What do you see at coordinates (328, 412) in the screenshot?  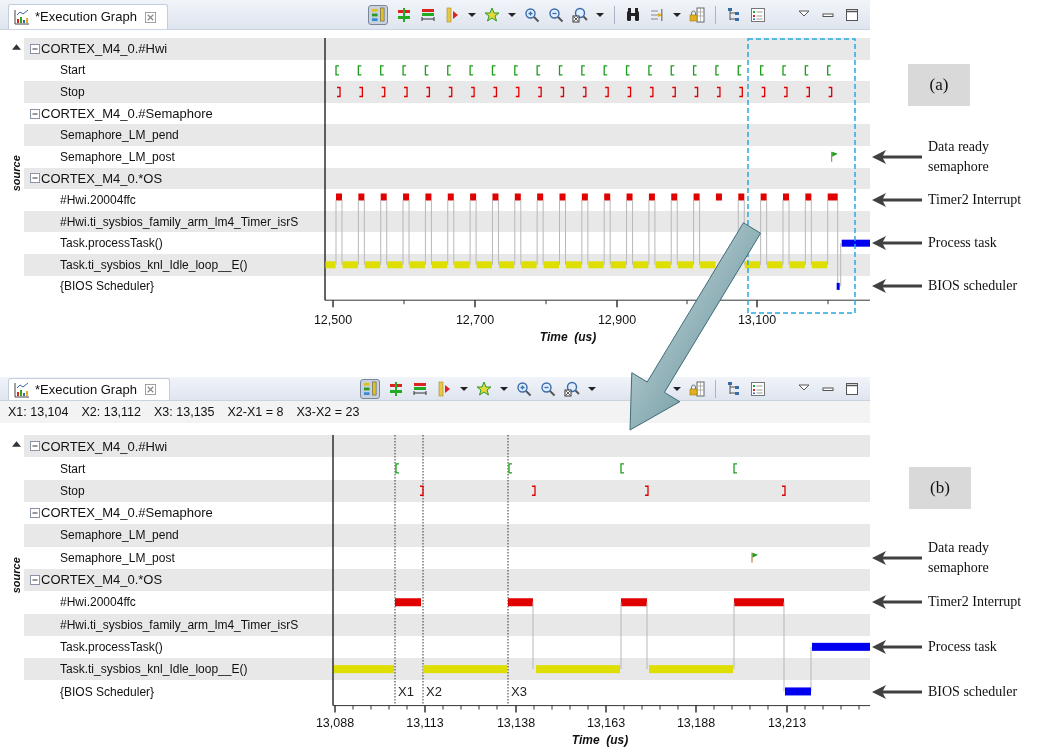 I see `cursor-readout: X3-X2 = 23` at bounding box center [328, 412].